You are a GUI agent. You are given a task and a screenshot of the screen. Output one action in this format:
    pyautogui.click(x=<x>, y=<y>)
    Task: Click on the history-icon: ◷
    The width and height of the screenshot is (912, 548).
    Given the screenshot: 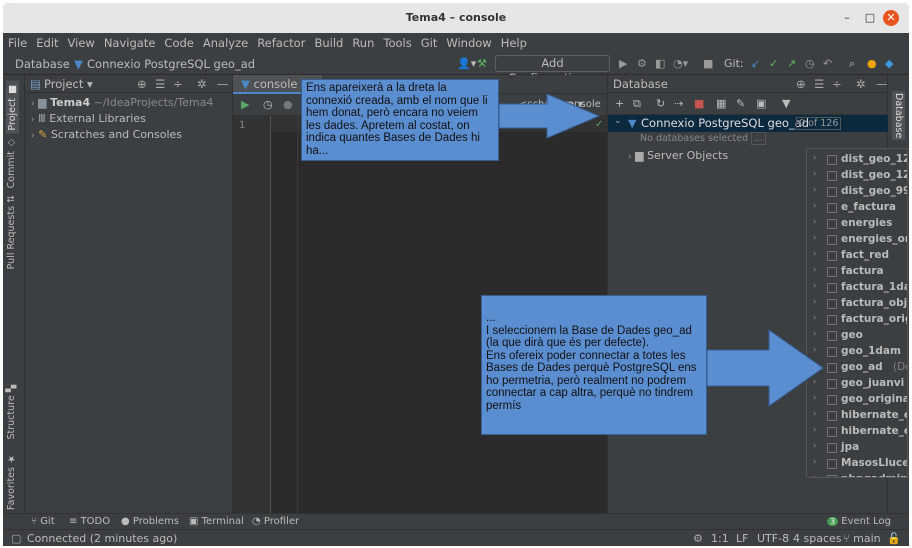 What is the action you would take?
    pyautogui.click(x=268, y=104)
    